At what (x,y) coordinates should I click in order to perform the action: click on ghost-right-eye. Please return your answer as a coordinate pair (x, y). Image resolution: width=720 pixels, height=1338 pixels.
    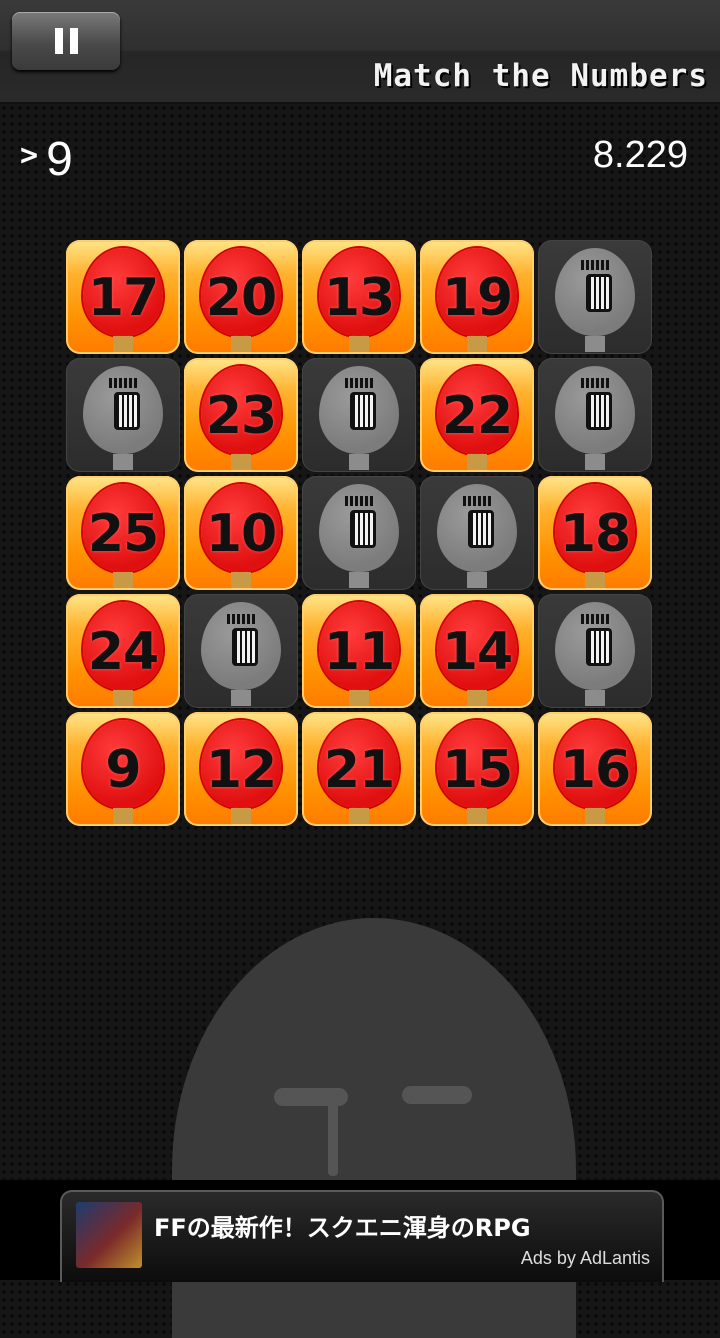
    Looking at the image, I should click on (437, 1095).